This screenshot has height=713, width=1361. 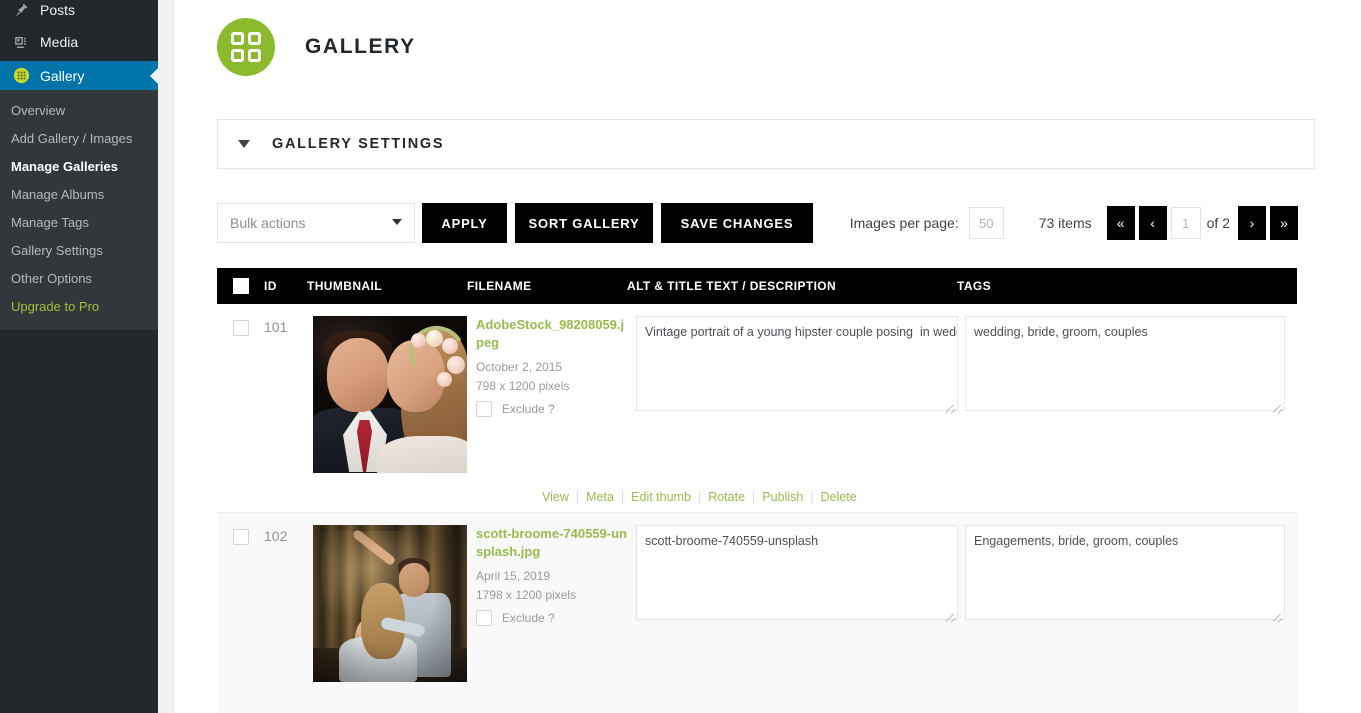 What do you see at coordinates (513, 576) in the screenshot?
I see `row-upload-date: April 15, 2019` at bounding box center [513, 576].